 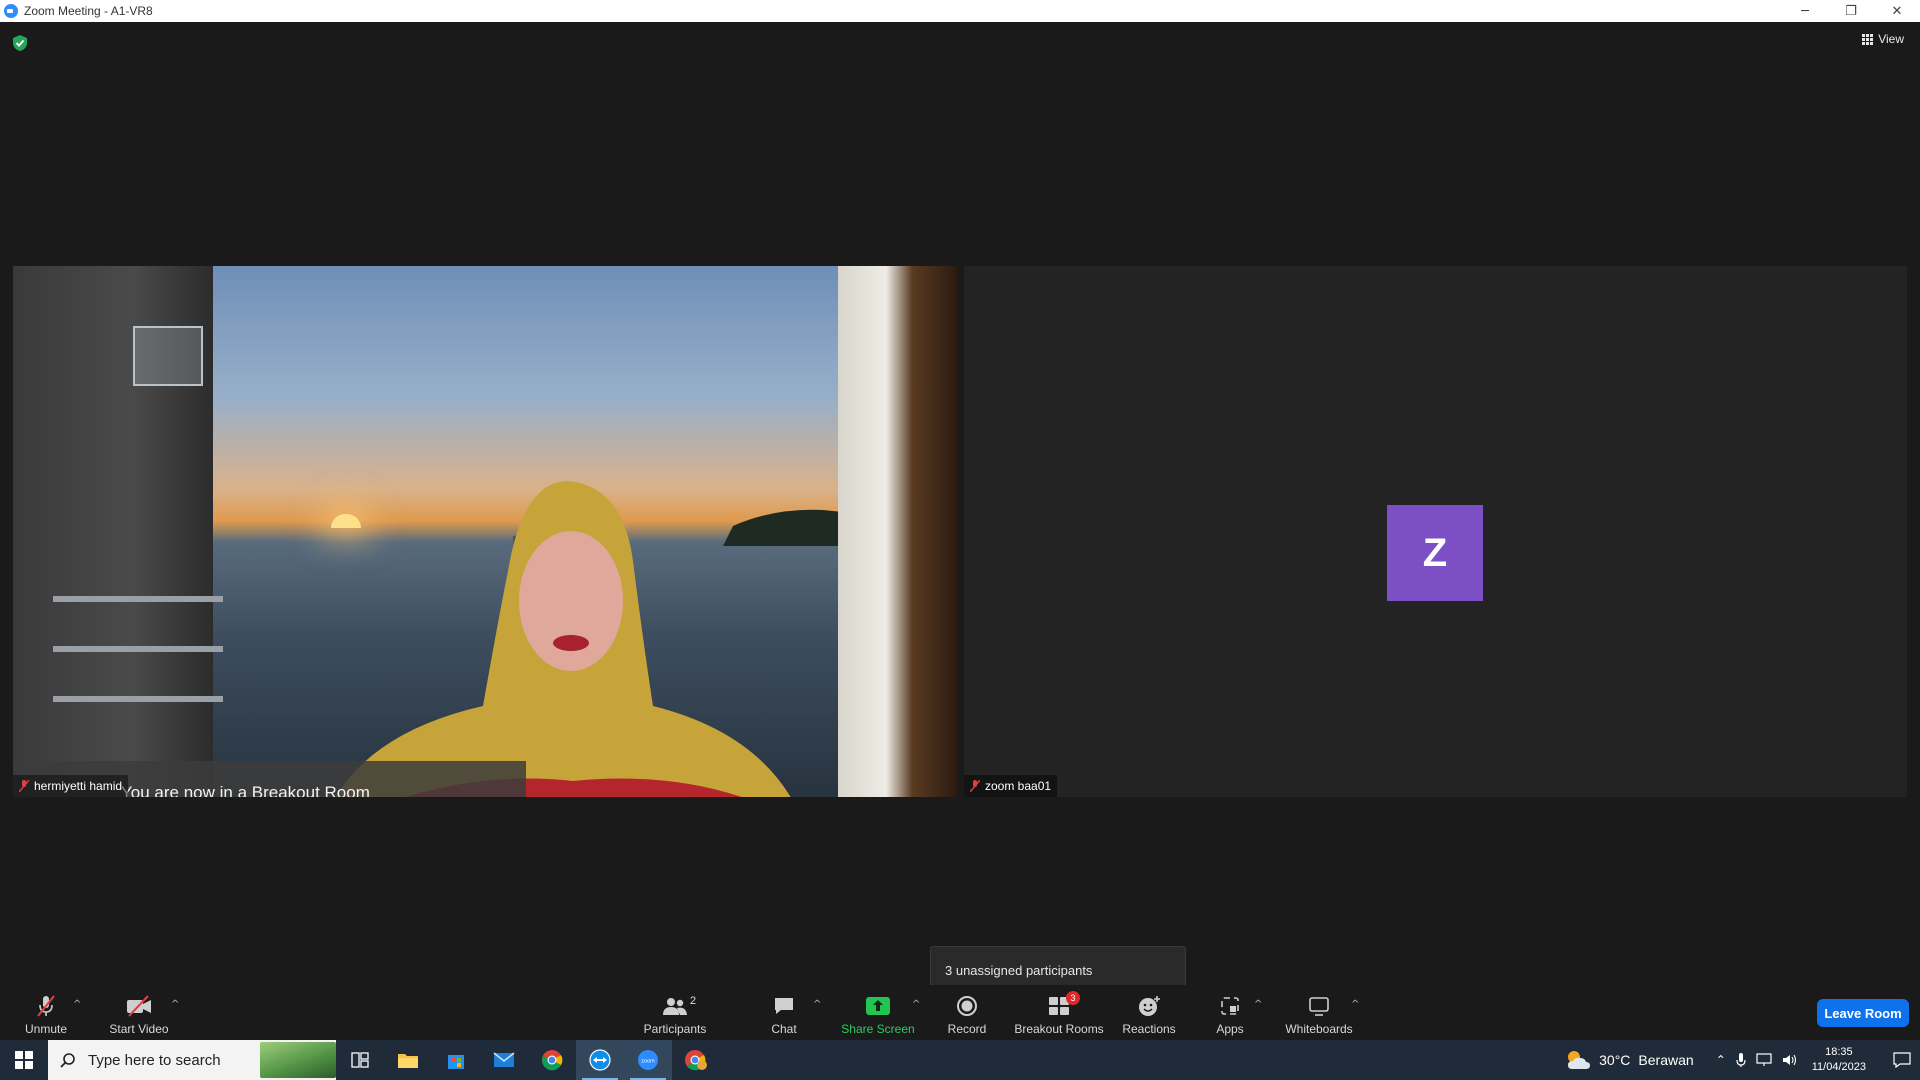 I want to click on share-screen-icon, so click(x=878, y=1006).